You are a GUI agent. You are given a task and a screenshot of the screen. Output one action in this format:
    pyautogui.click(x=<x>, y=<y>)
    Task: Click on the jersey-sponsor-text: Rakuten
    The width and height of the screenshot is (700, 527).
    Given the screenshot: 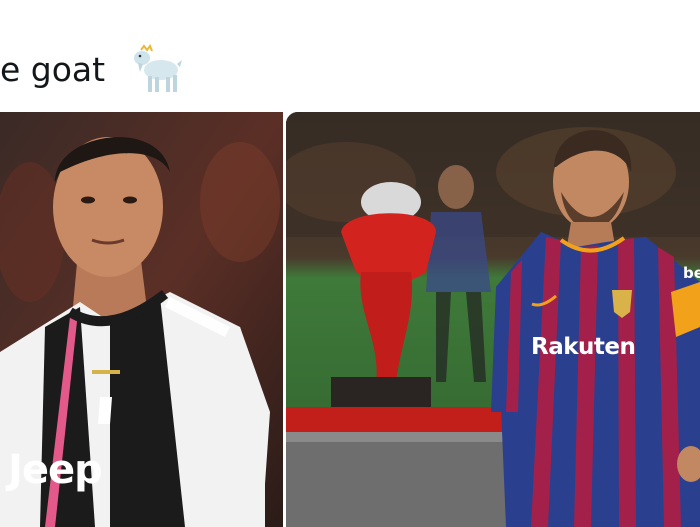 What is the action you would take?
    pyautogui.click(x=583, y=347)
    